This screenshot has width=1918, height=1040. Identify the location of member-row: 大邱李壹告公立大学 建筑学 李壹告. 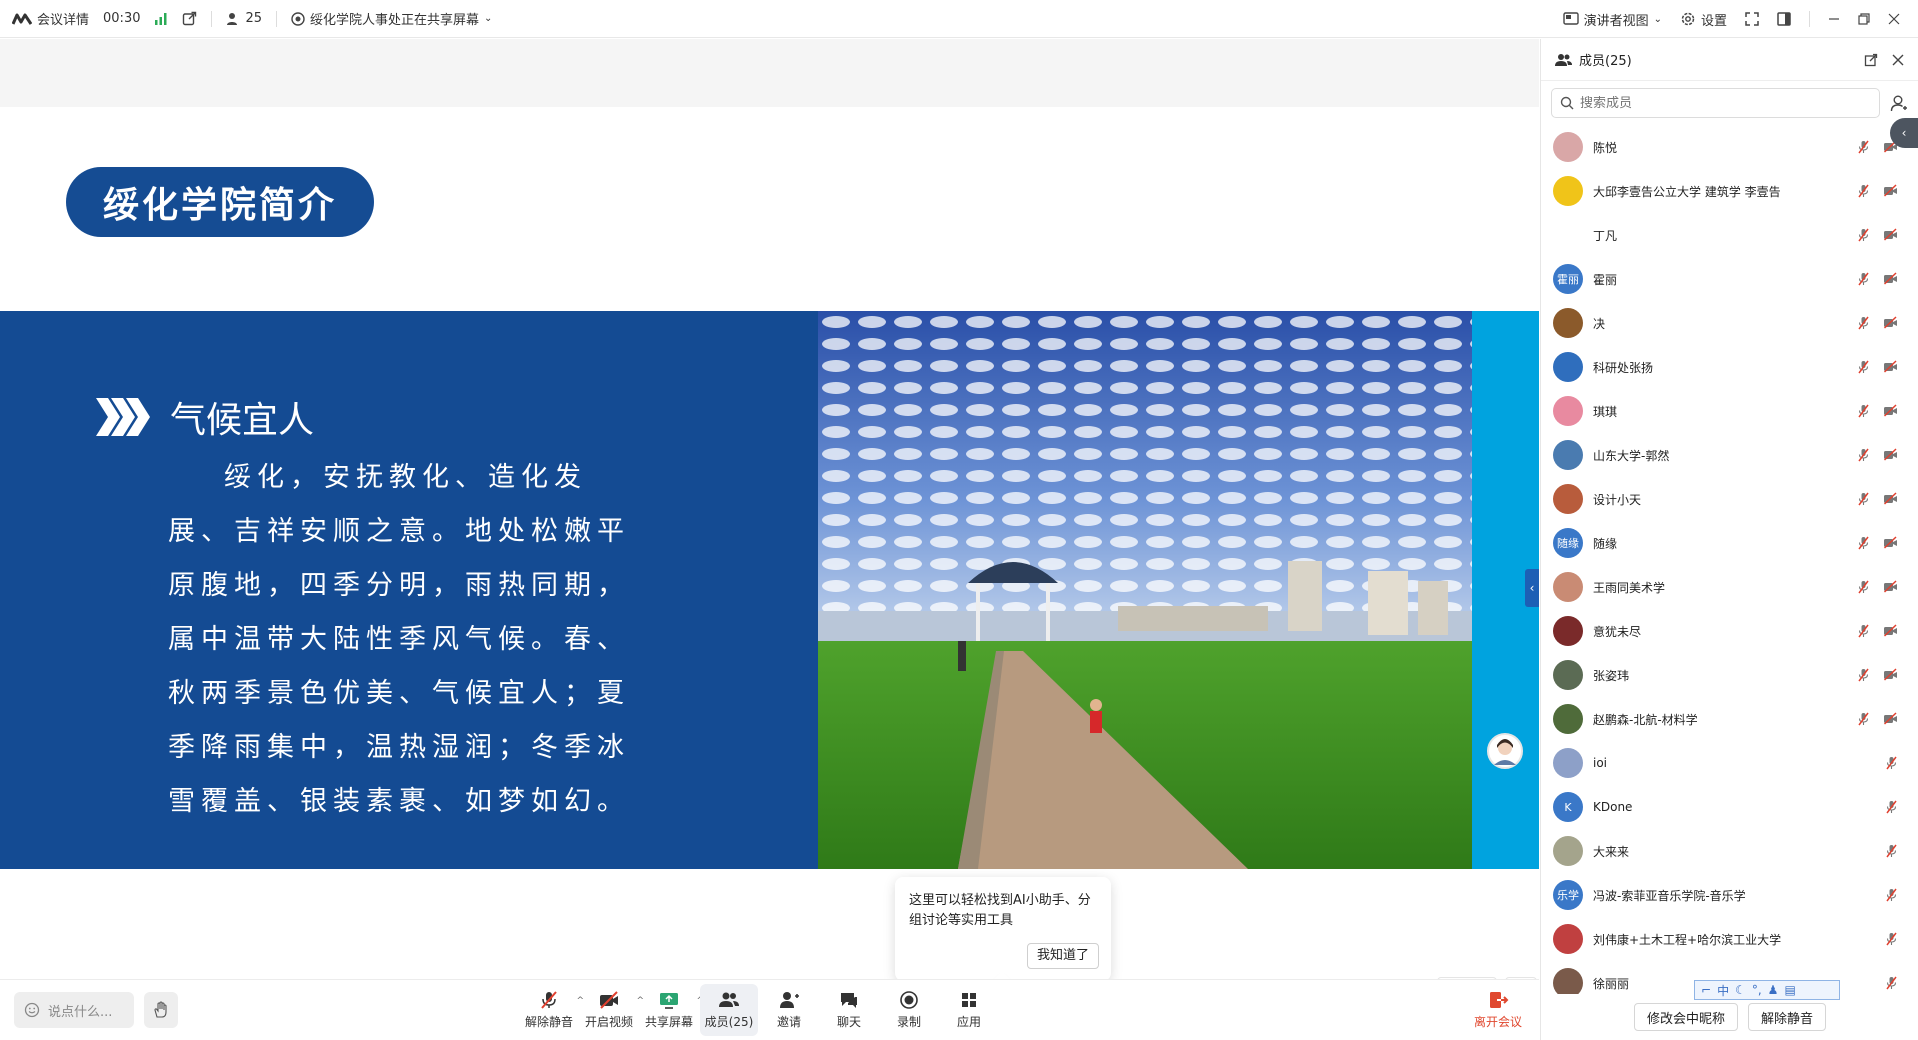
(1729, 191).